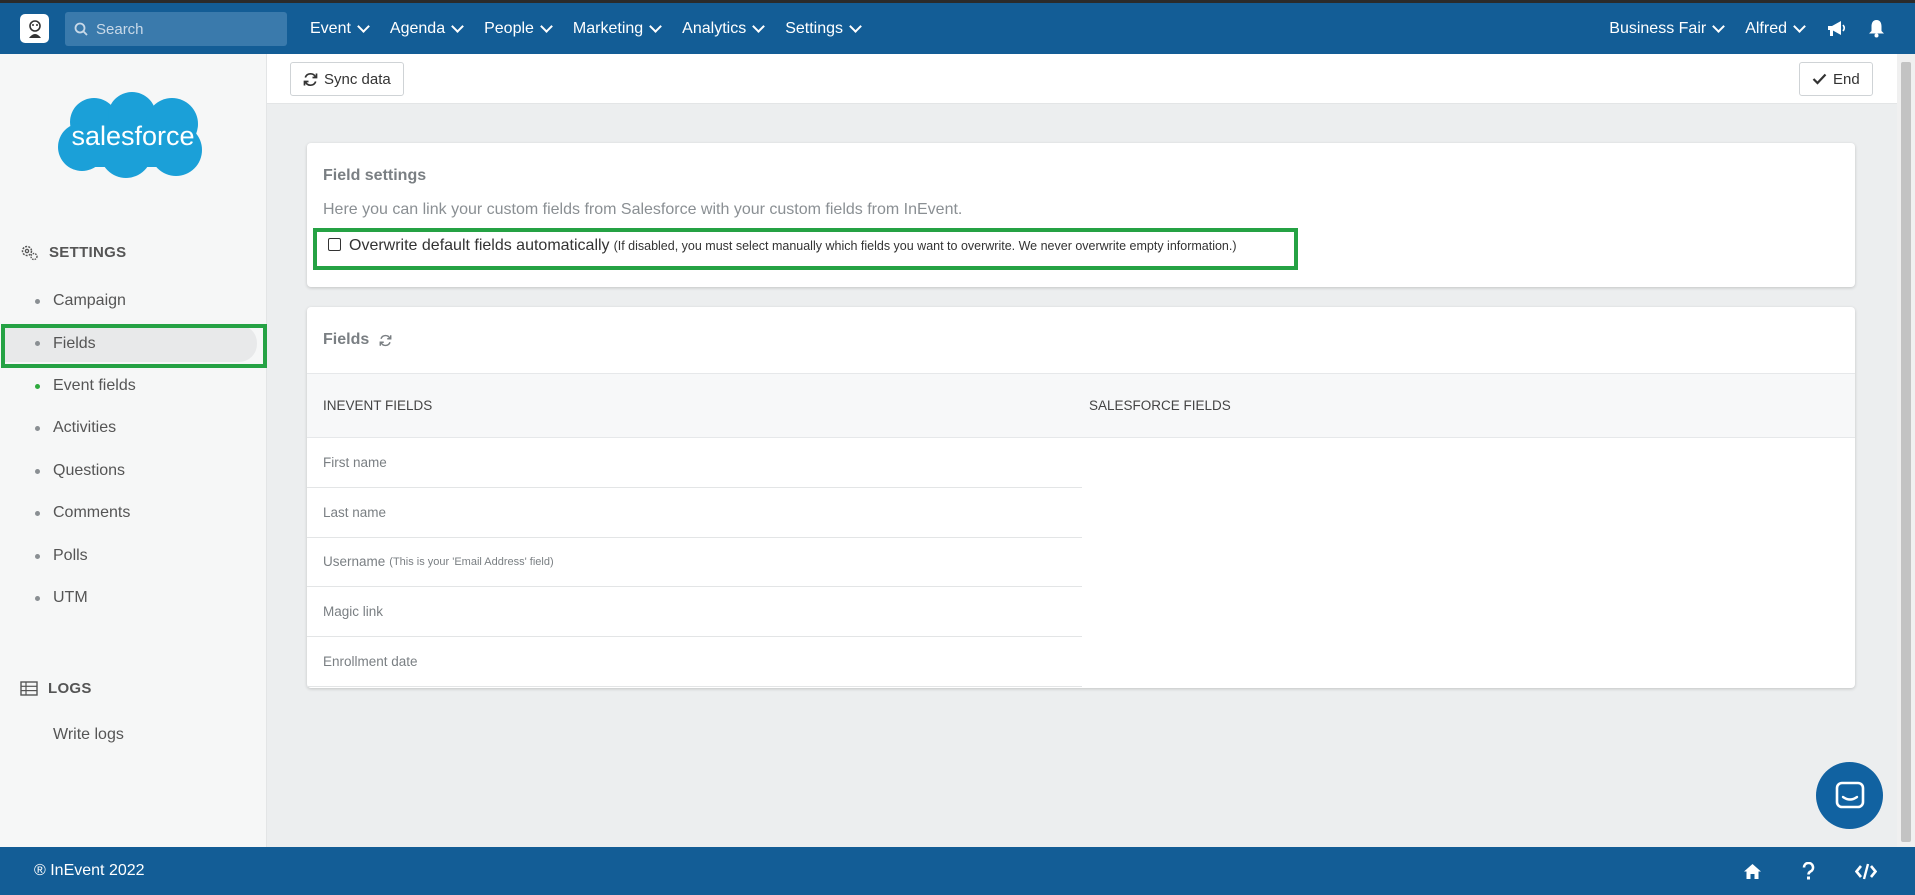 This screenshot has height=895, width=1915. I want to click on nav-analytics: Analytics, so click(724, 28).